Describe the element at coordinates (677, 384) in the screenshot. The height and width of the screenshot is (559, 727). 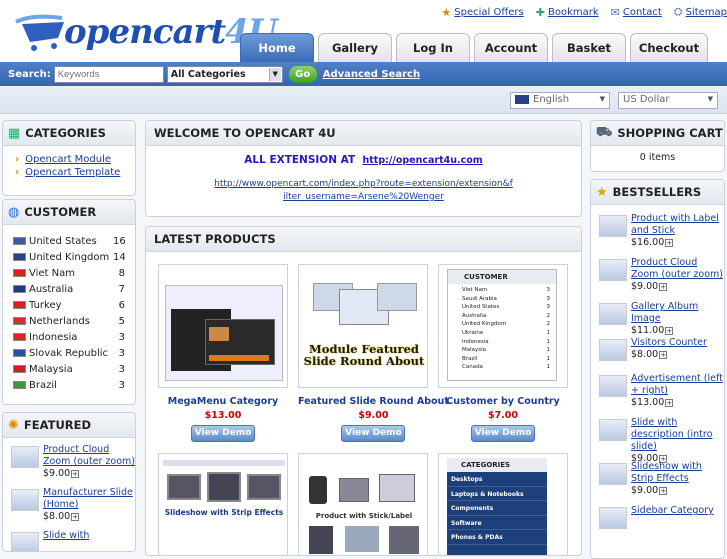
I see `product-link: Advertisement (left + right)` at that location.